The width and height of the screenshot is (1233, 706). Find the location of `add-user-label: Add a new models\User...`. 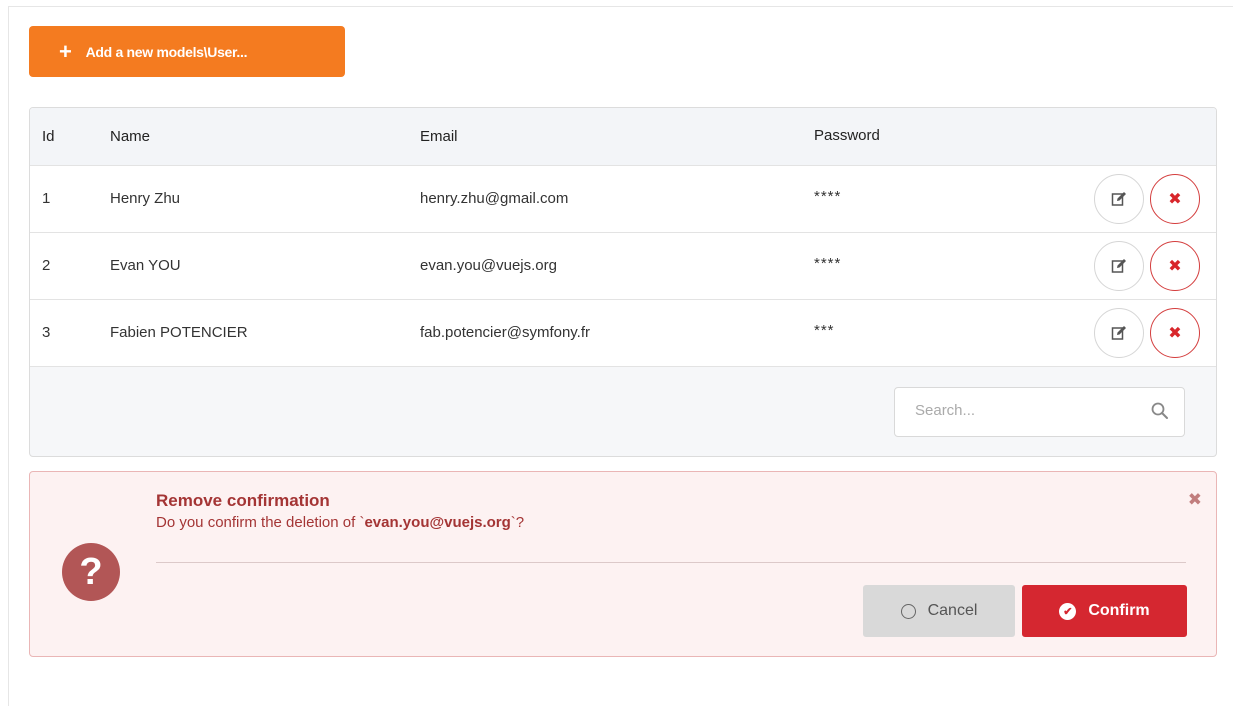

add-user-label: Add a new models\User... is located at coordinates (166, 51).